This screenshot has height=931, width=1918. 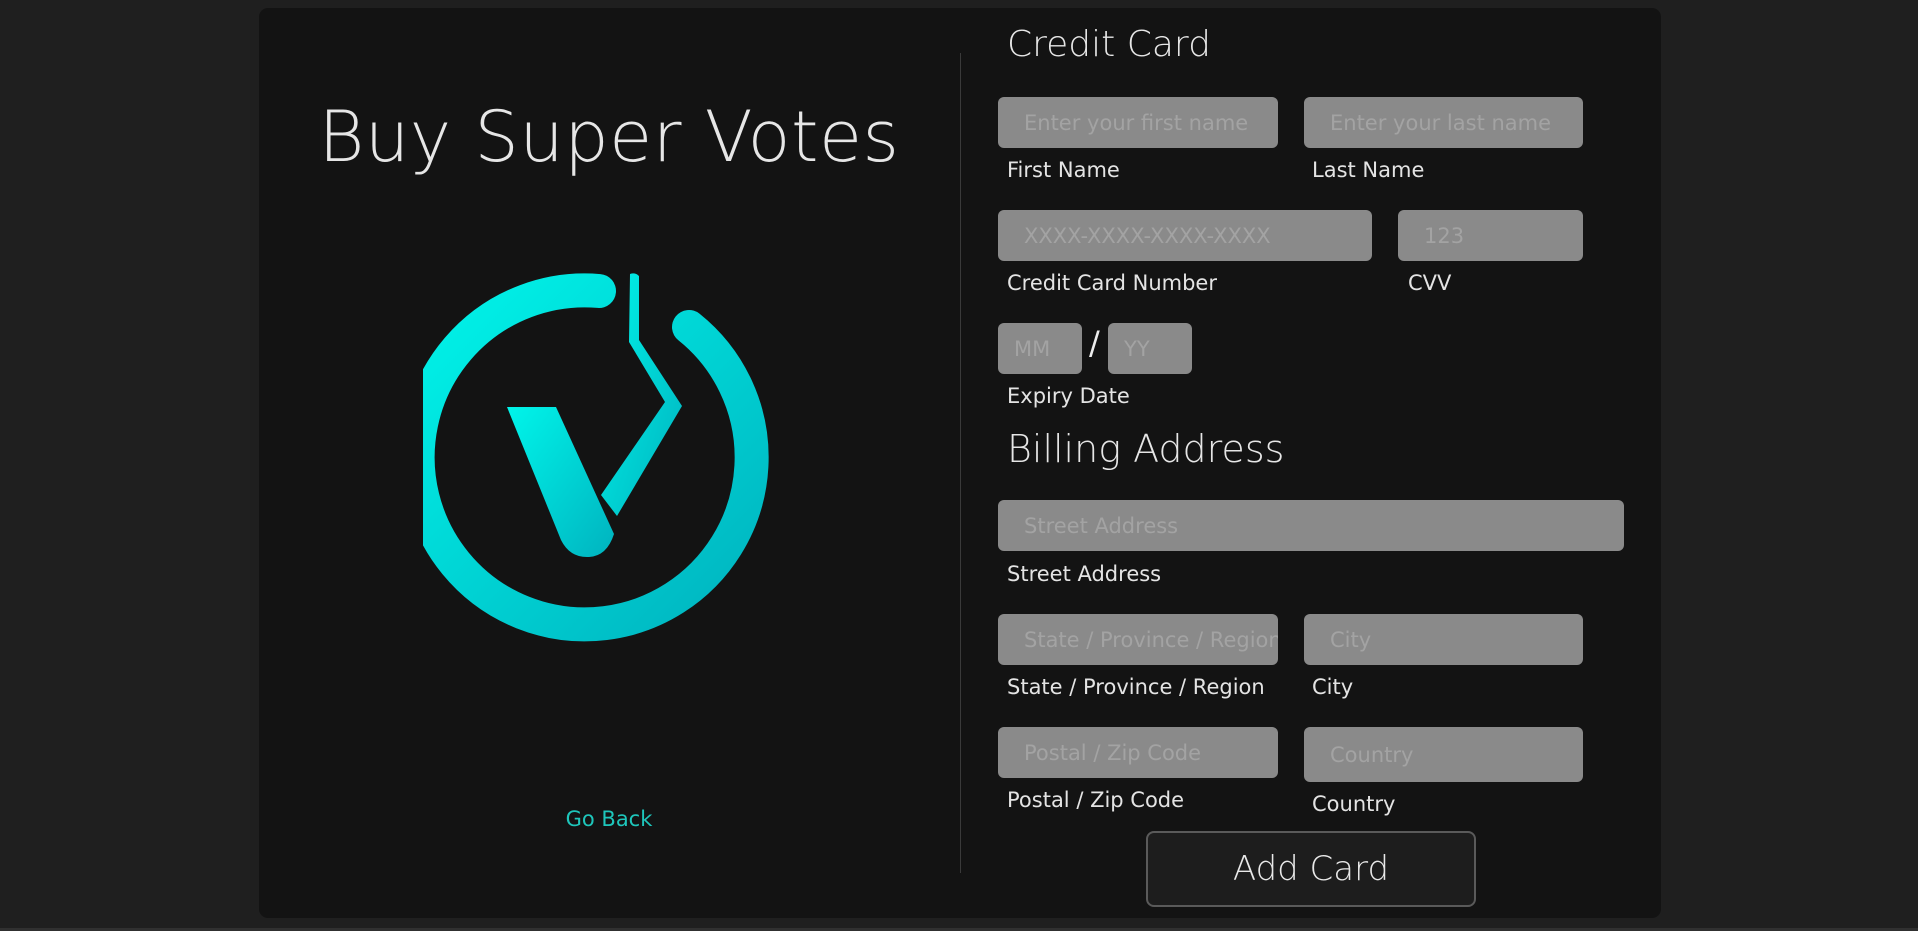 I want to click on last-name-label: Last Name, so click(x=1368, y=170).